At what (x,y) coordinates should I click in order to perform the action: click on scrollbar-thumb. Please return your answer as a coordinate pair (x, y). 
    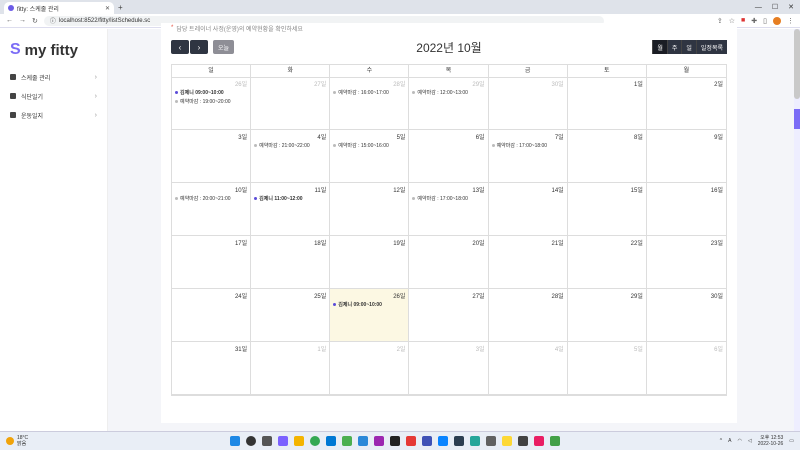
    Looking at the image, I should click on (797, 64).